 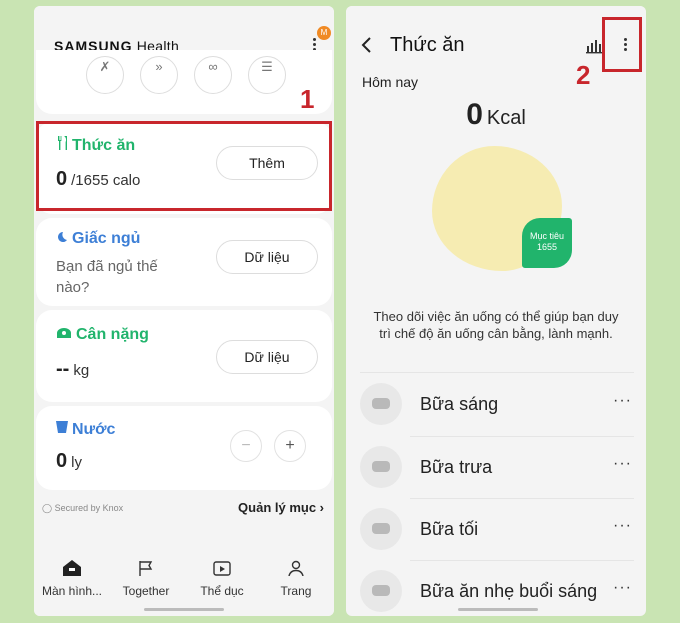 What do you see at coordinates (496, 468) in the screenshot?
I see `meal-row-lunch: Bữa trưa ···` at bounding box center [496, 468].